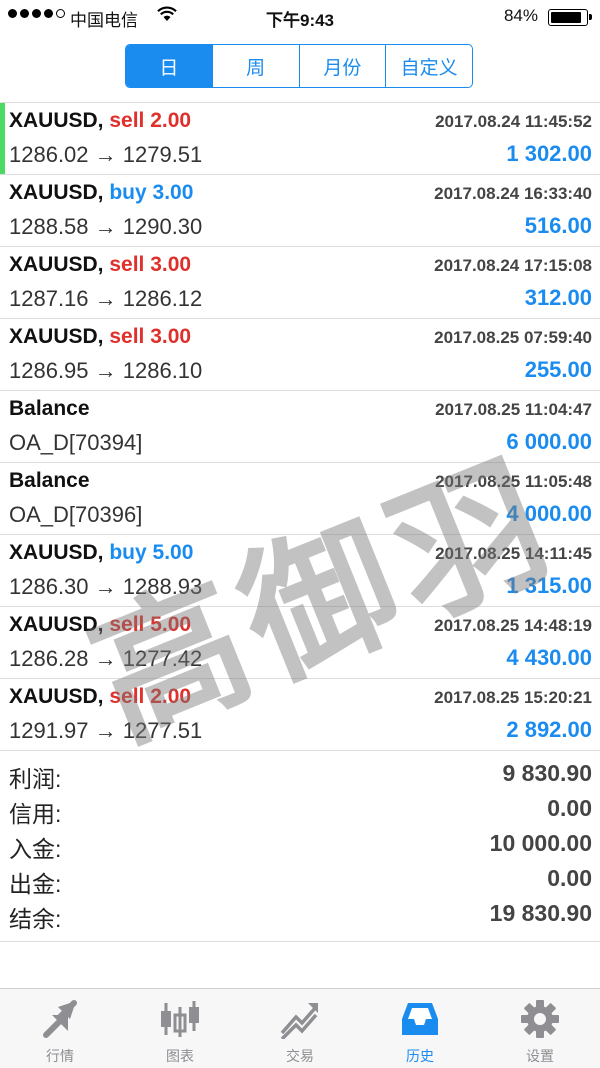  Describe the element at coordinates (513, 193) in the screenshot. I see `row-date: 2017.08.24 16:33:40` at that location.